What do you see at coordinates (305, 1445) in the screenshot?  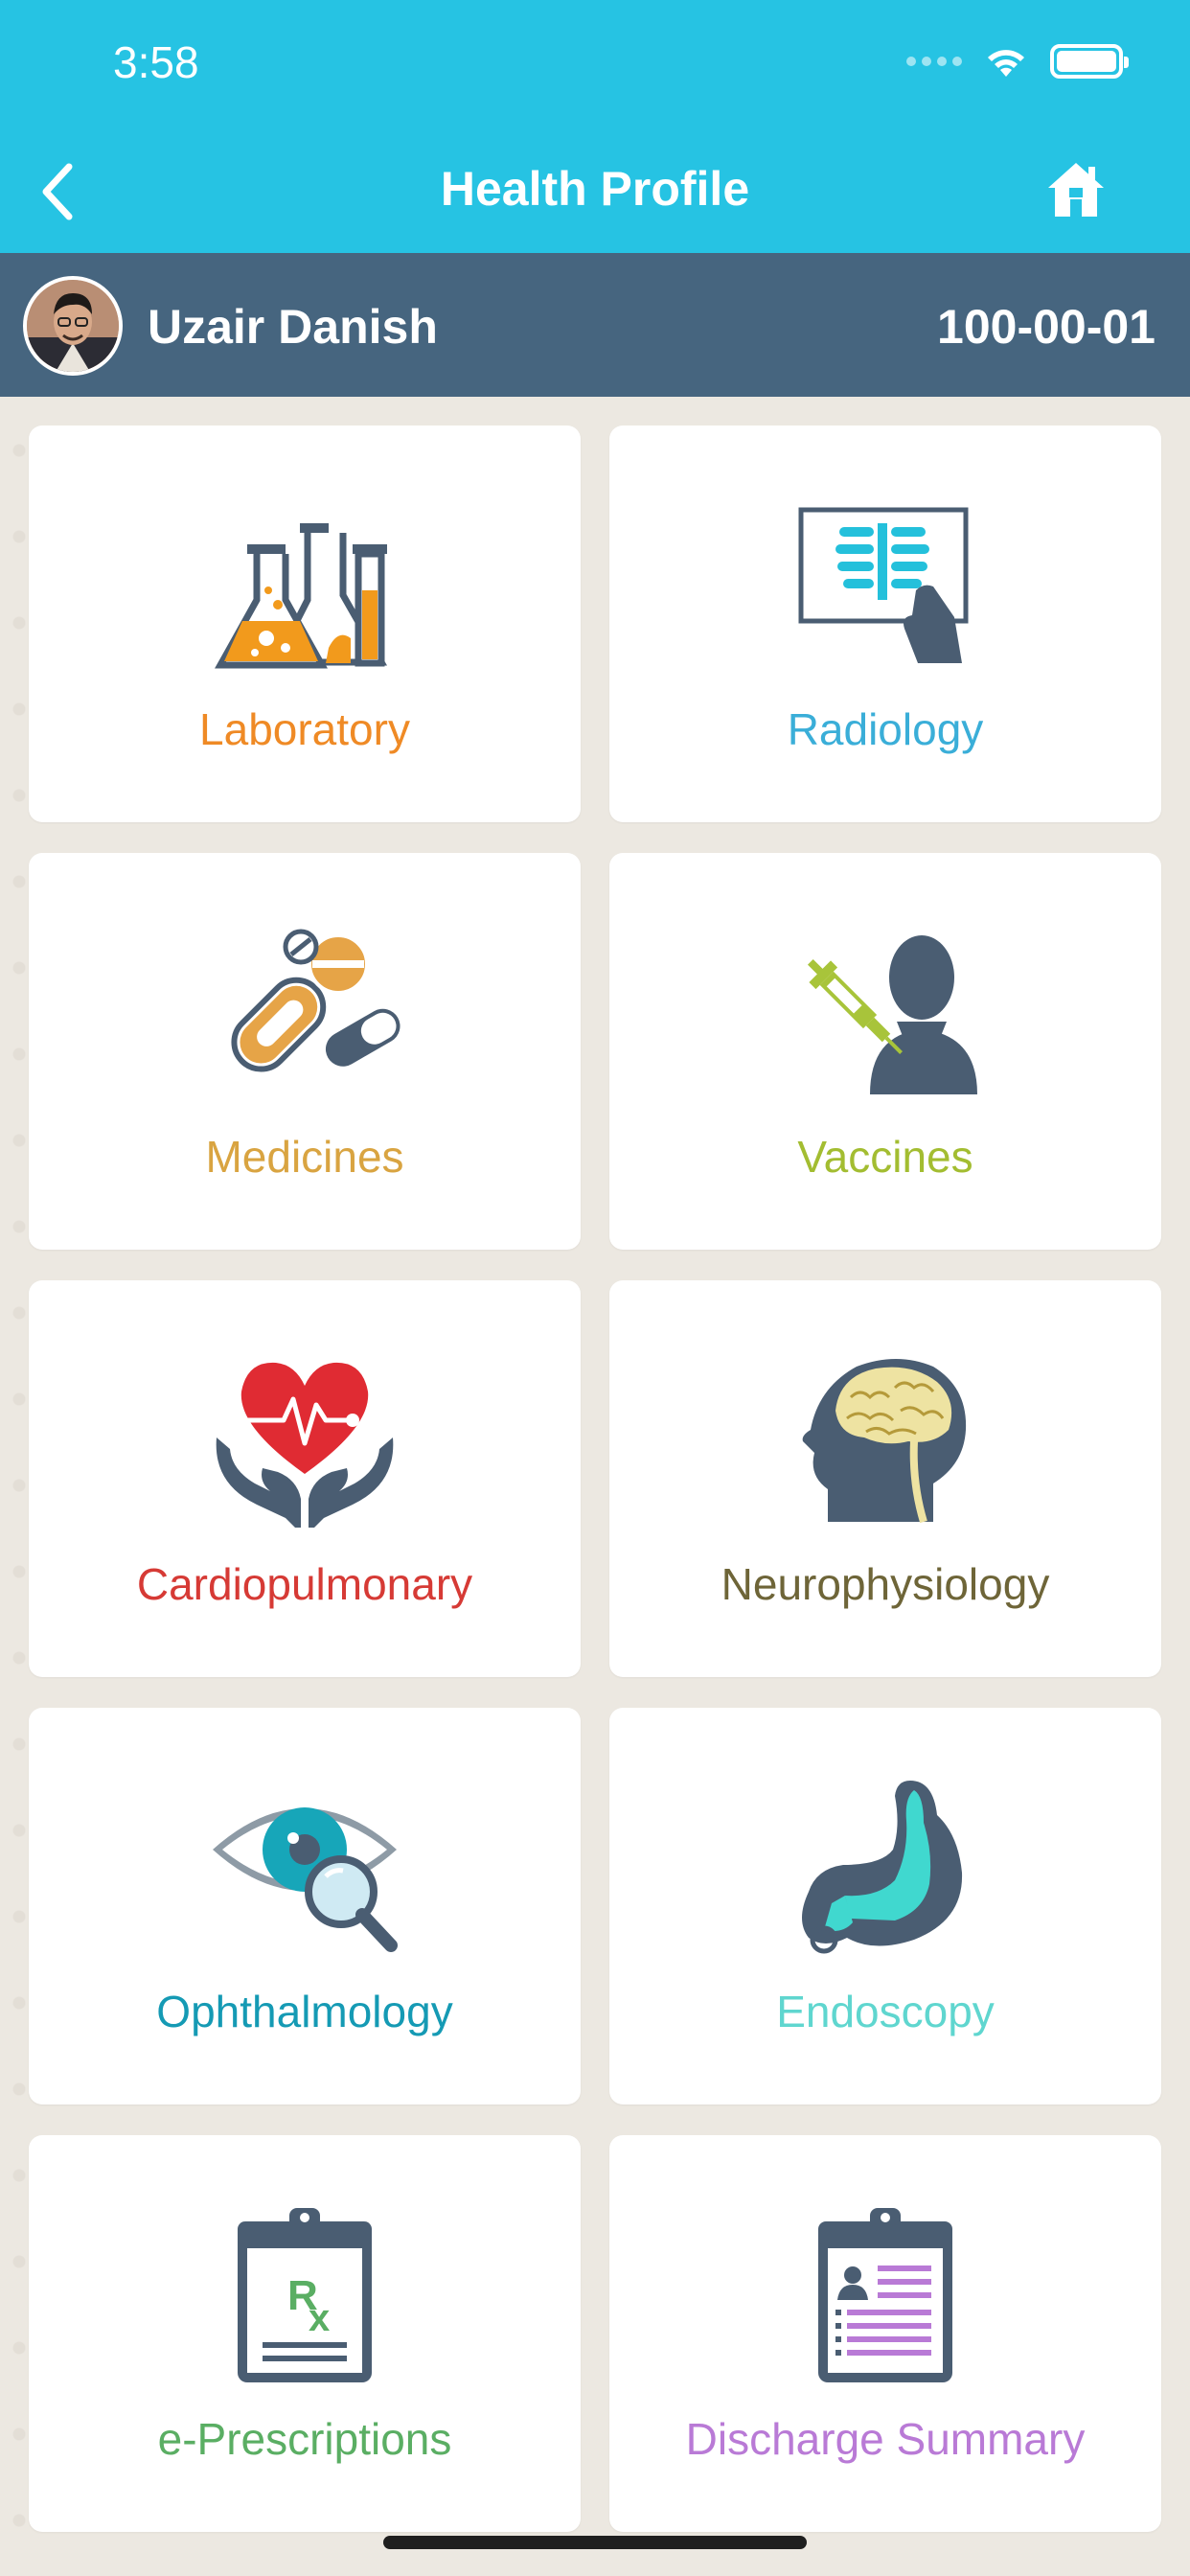 I see `heart-hands-icon` at bounding box center [305, 1445].